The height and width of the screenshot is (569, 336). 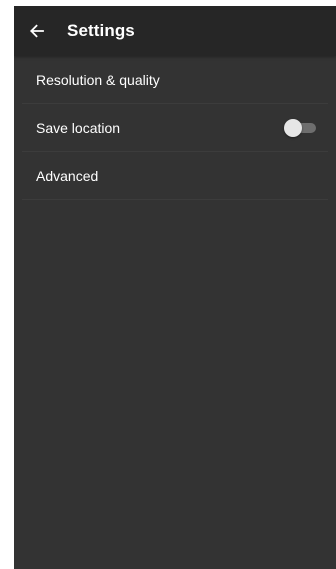 I want to click on settings-item-label: Save location, so click(x=78, y=127).